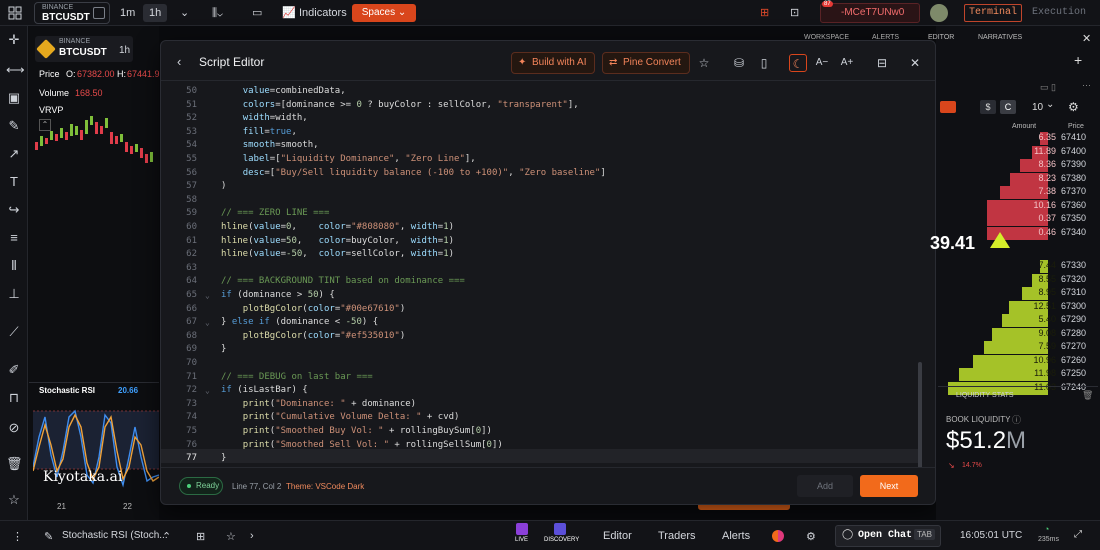  Describe the element at coordinates (200, 536) in the screenshot. I see `layout-icon: ⊞` at that location.